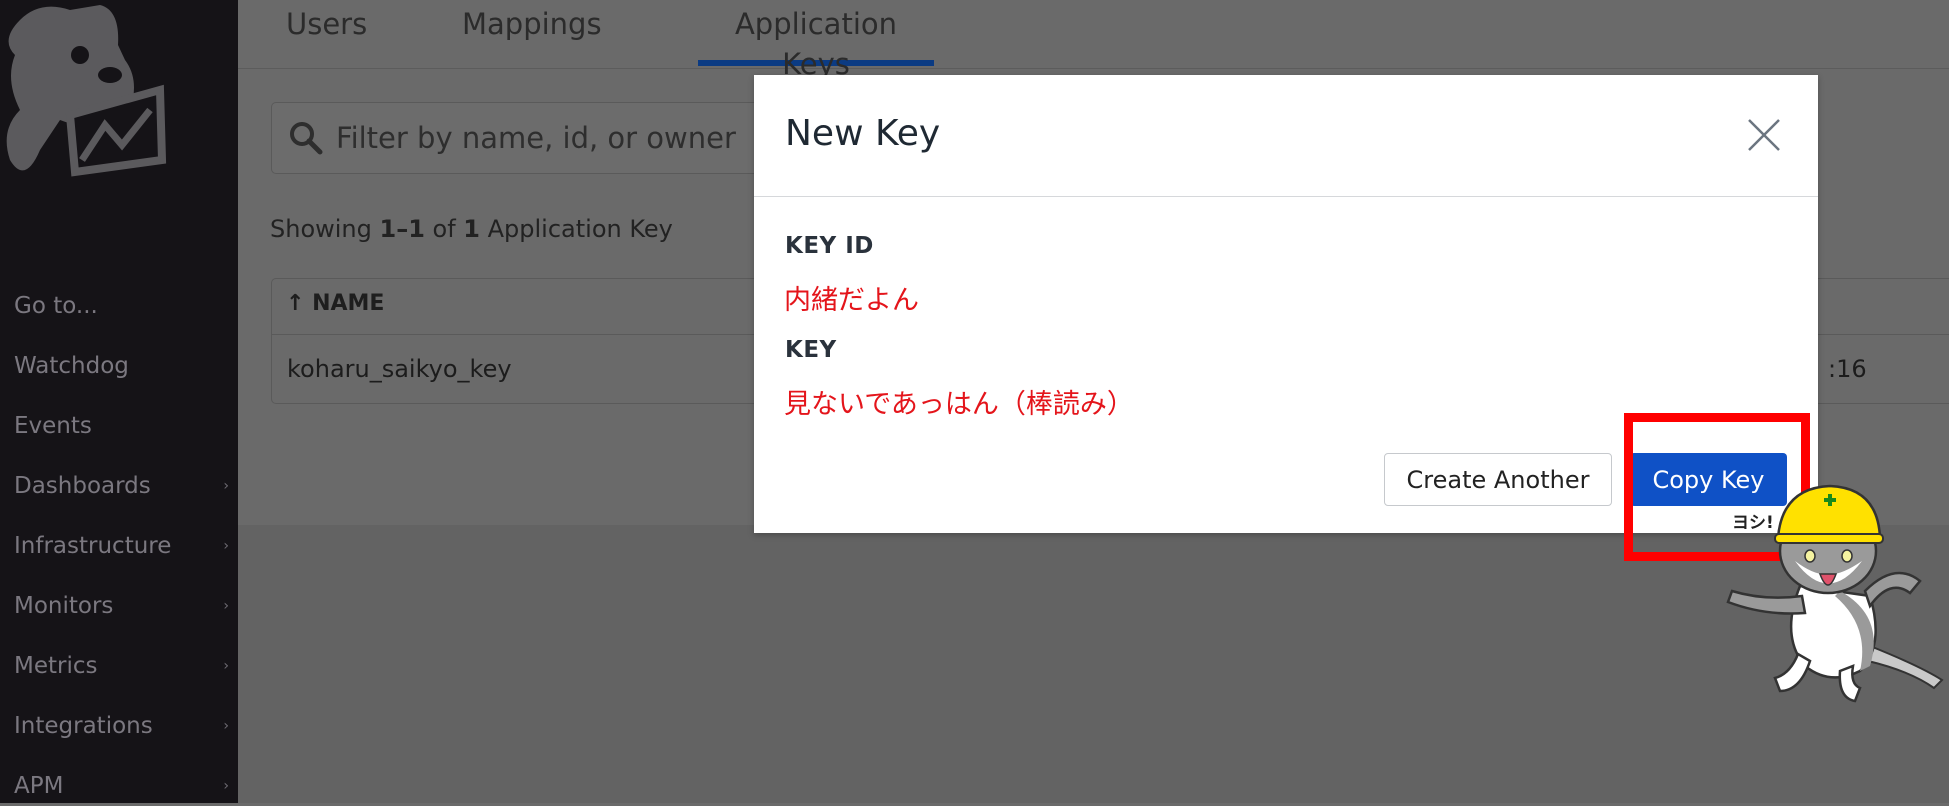  I want to click on key-value: 見ないであっはん（棒読み）, so click(959, 404).